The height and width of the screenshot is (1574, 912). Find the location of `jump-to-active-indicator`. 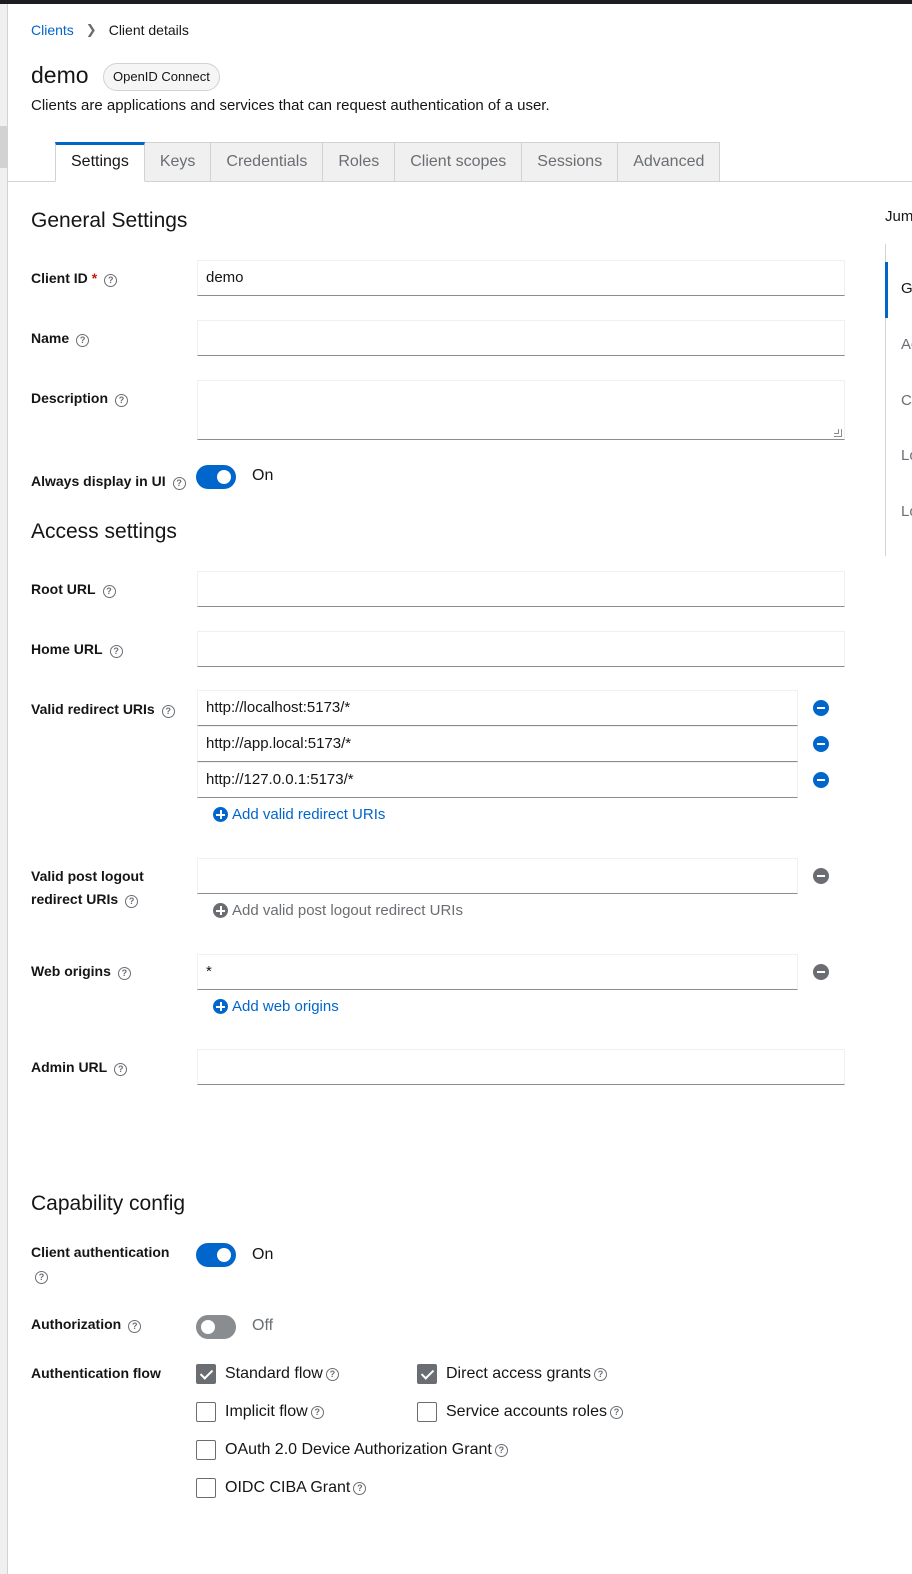

jump-to-active-indicator is located at coordinates (886, 290).